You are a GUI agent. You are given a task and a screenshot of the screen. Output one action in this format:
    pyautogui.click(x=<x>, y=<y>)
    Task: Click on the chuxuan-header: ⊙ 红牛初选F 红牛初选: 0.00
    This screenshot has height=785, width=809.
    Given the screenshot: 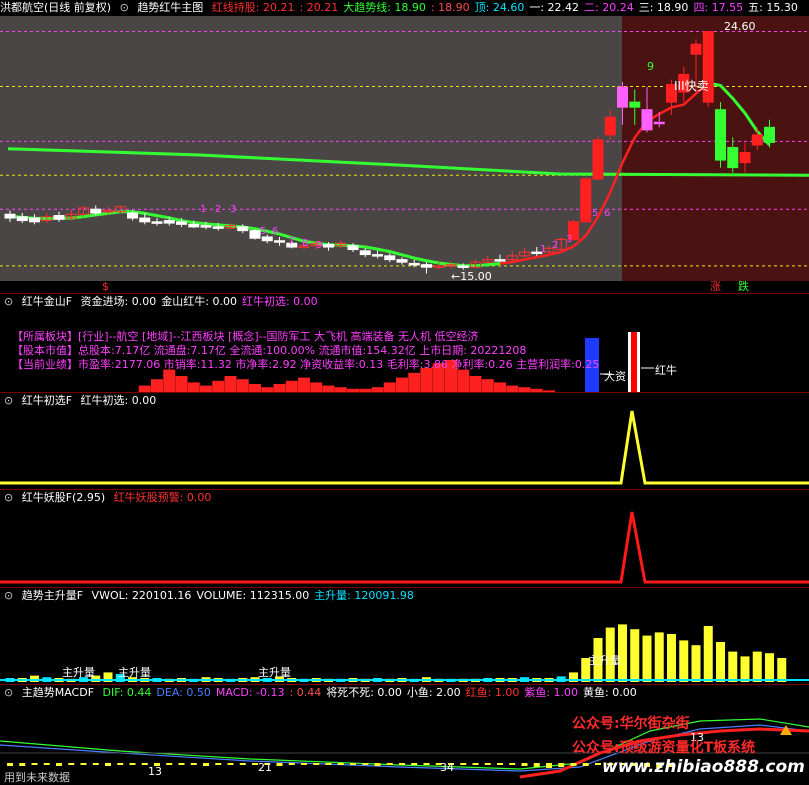 What is the action you would take?
    pyautogui.click(x=83, y=401)
    